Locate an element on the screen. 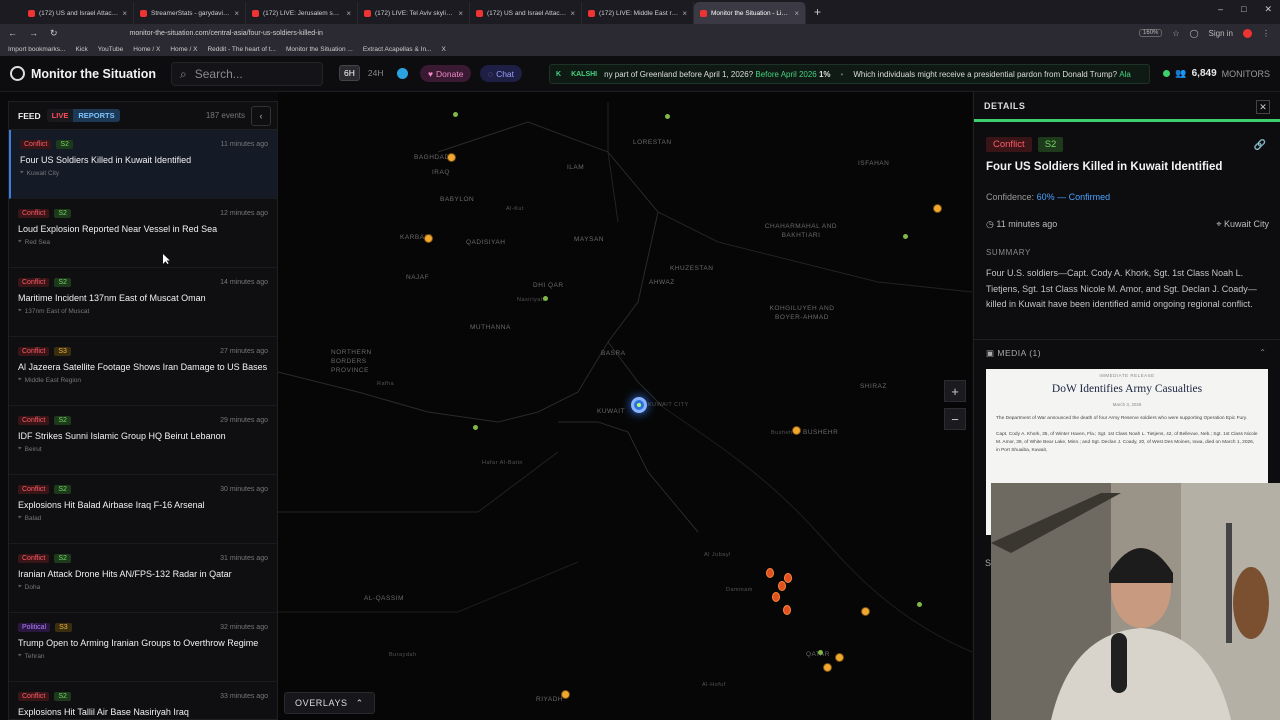 The image size is (1280, 720). app-logo: Monitor the Situation is located at coordinates (83, 73).